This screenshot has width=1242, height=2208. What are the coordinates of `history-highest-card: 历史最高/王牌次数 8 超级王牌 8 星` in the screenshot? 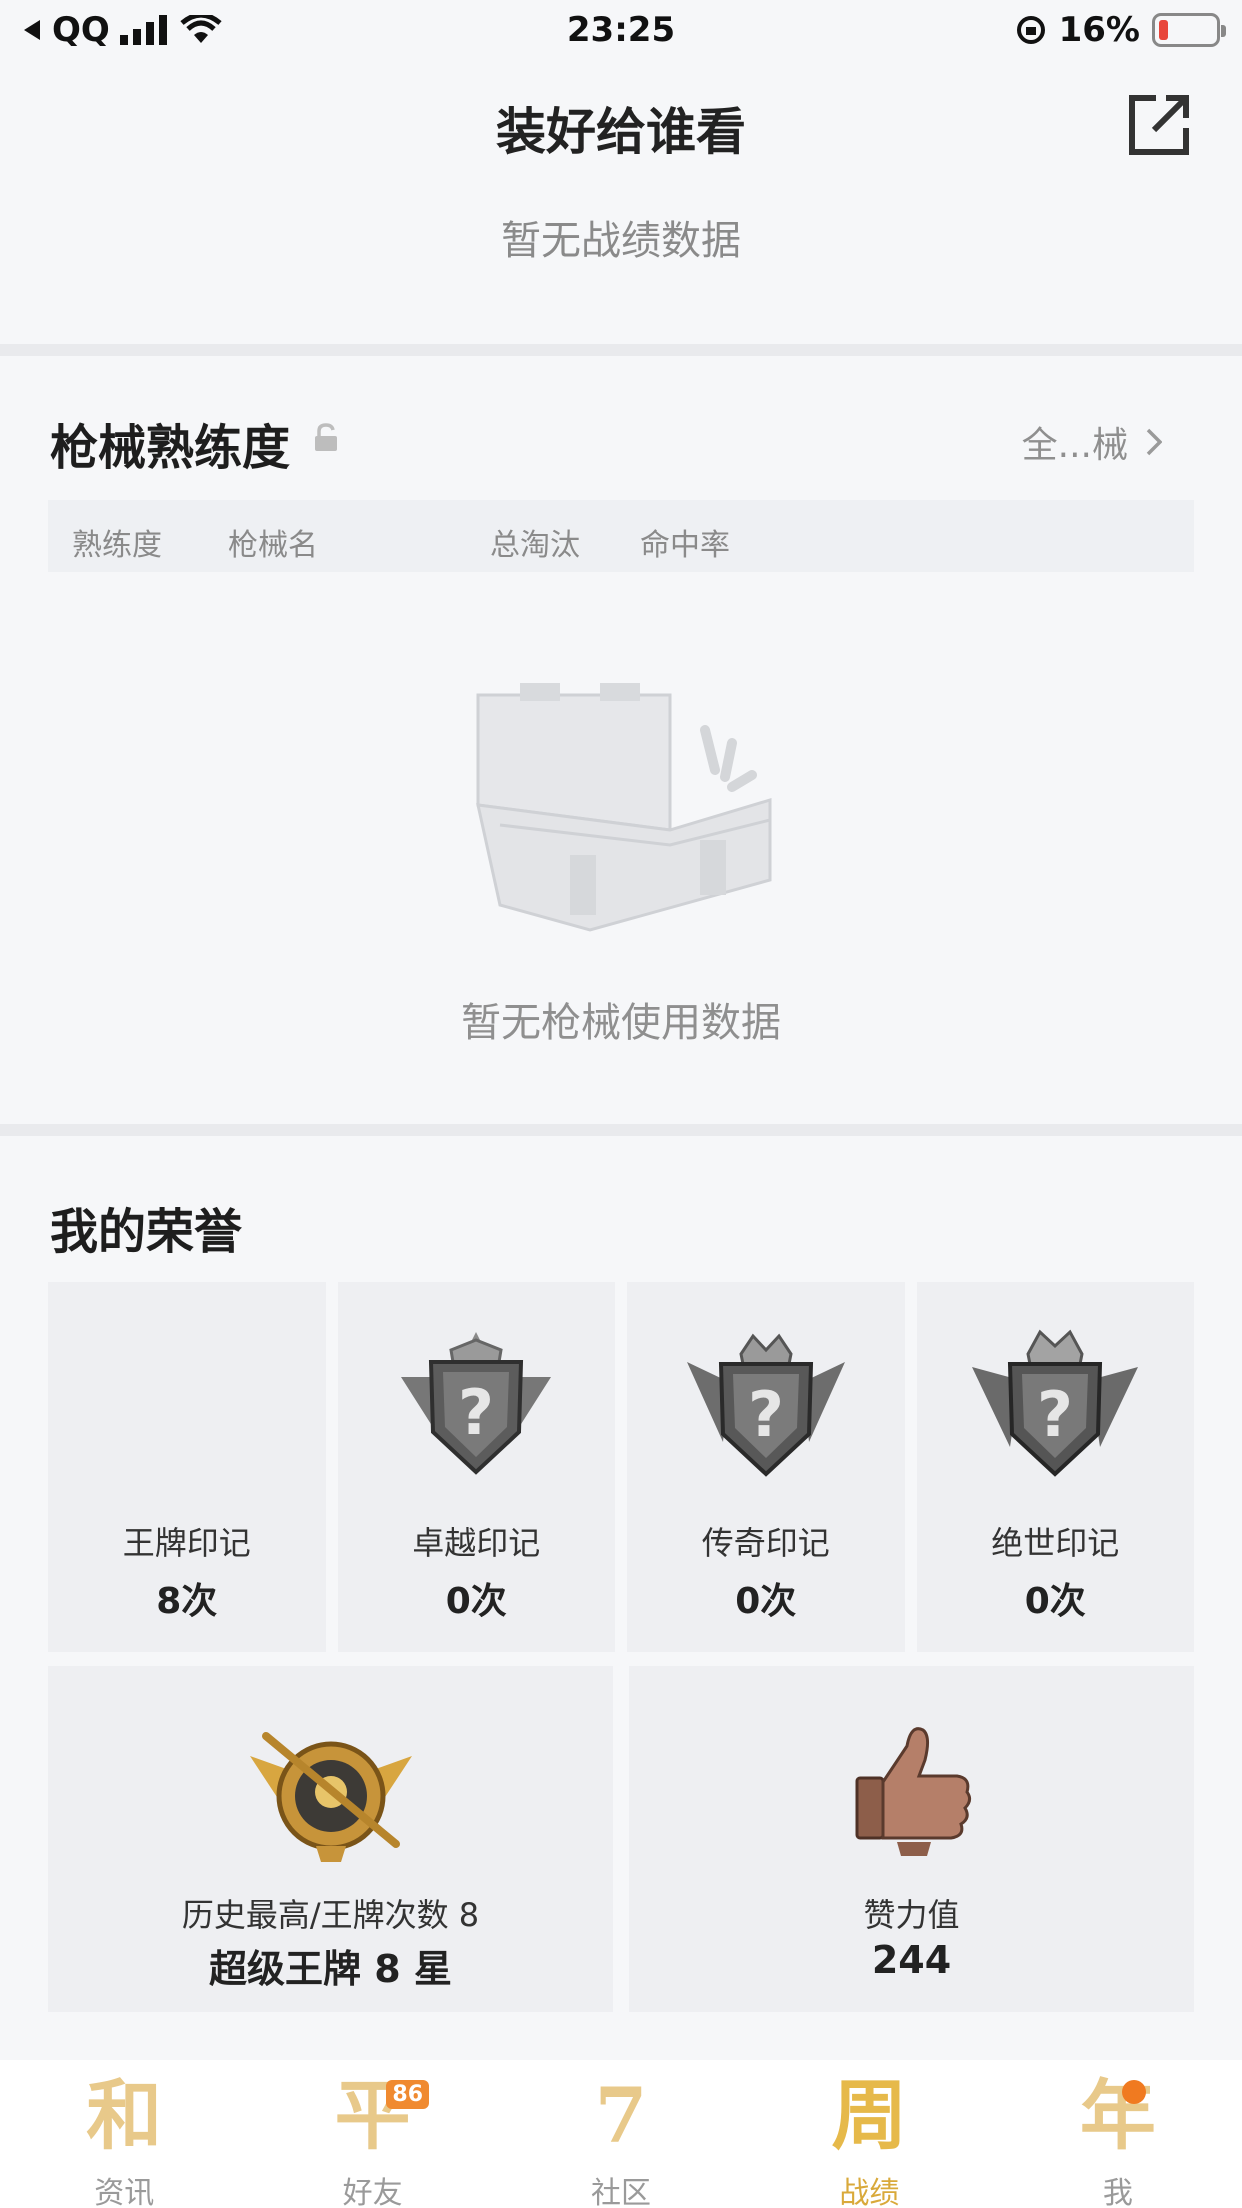 It's located at (330, 1839).